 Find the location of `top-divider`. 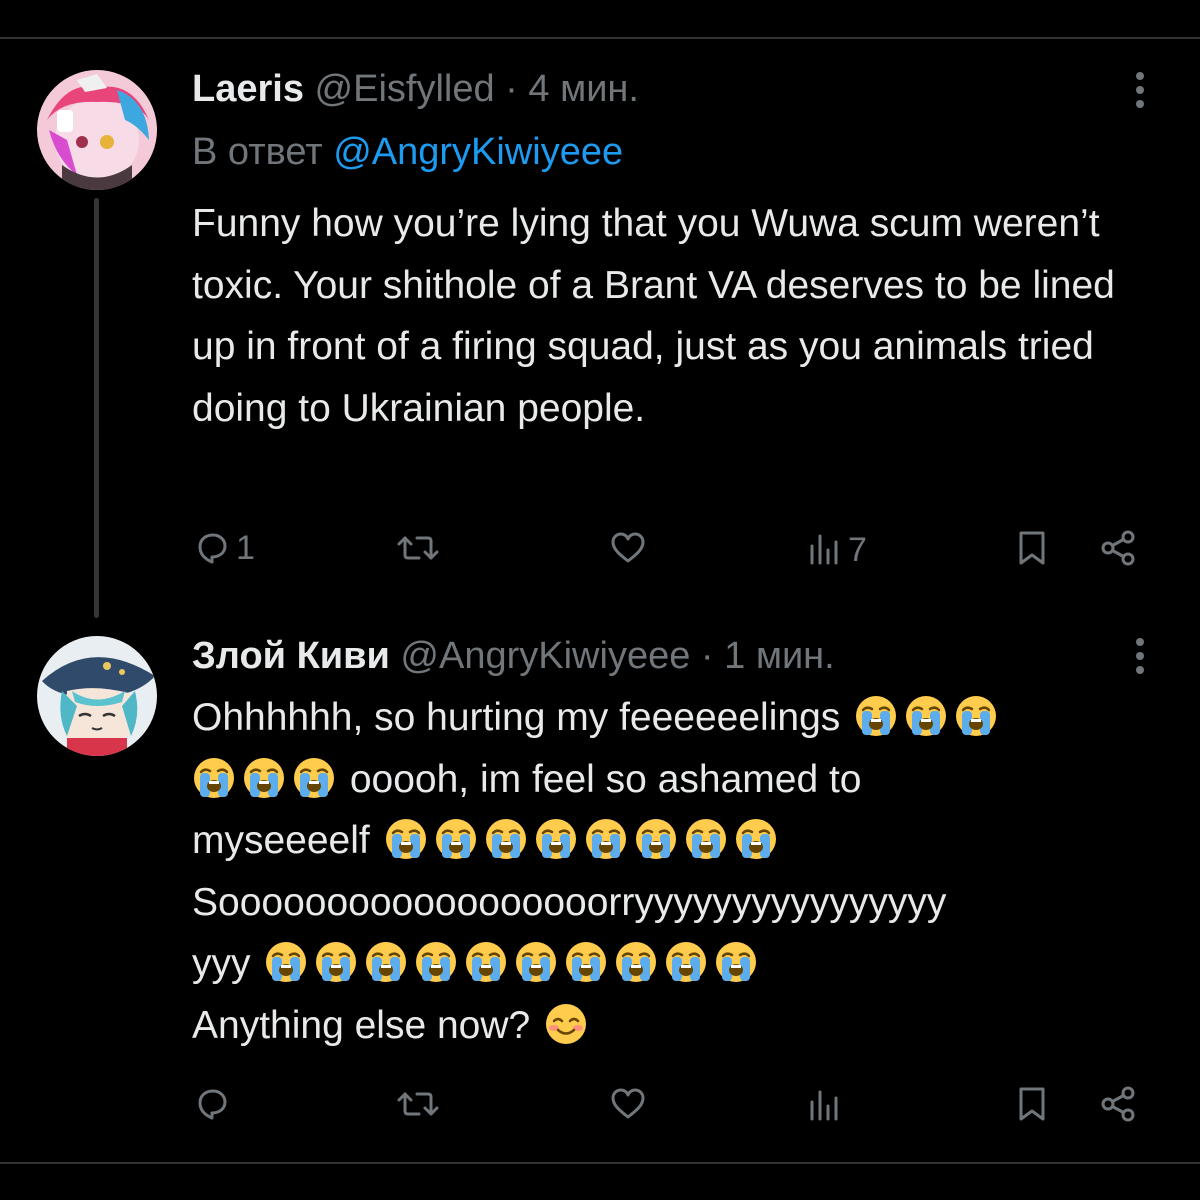

top-divider is located at coordinates (600, 38).